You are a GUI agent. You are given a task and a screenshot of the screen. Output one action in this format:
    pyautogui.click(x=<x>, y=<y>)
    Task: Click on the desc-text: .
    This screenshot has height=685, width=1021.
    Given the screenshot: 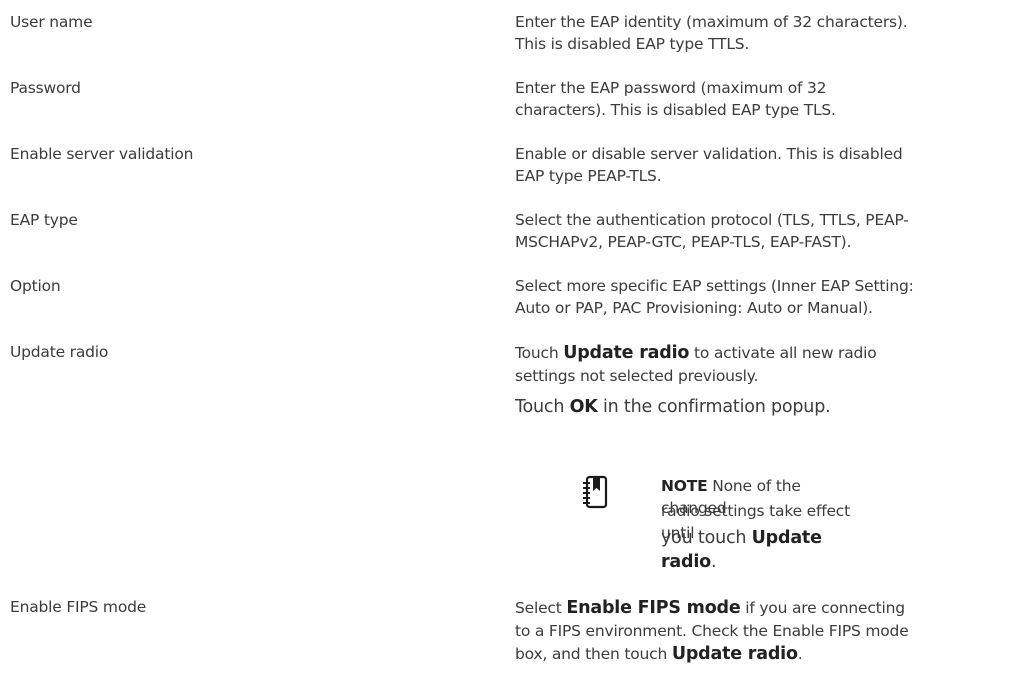 What is the action you would take?
    pyautogui.click(x=800, y=654)
    